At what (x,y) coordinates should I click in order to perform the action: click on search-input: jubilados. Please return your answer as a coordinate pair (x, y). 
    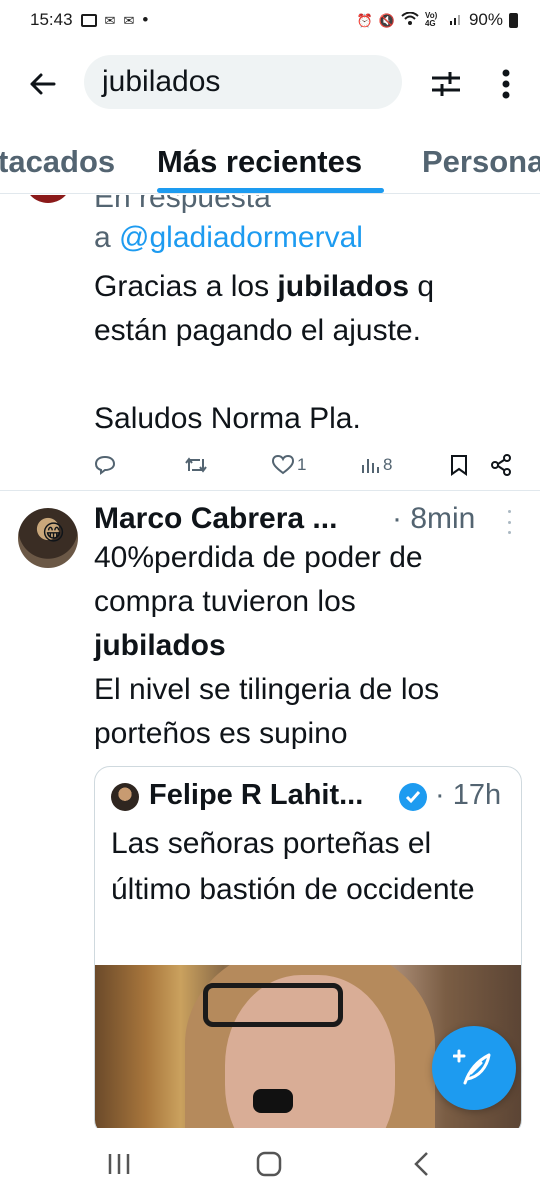
    Looking at the image, I should click on (243, 82).